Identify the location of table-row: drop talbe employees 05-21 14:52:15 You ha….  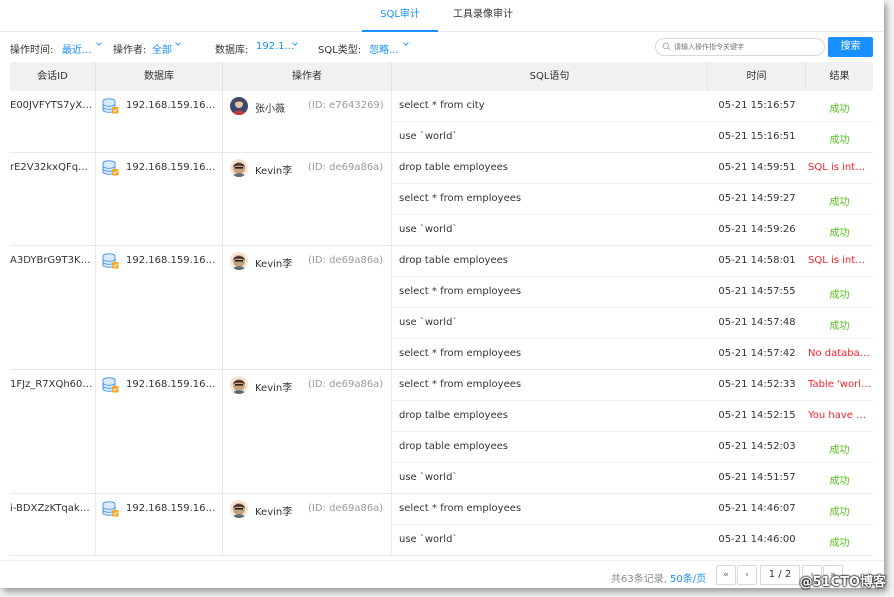
(632, 416).